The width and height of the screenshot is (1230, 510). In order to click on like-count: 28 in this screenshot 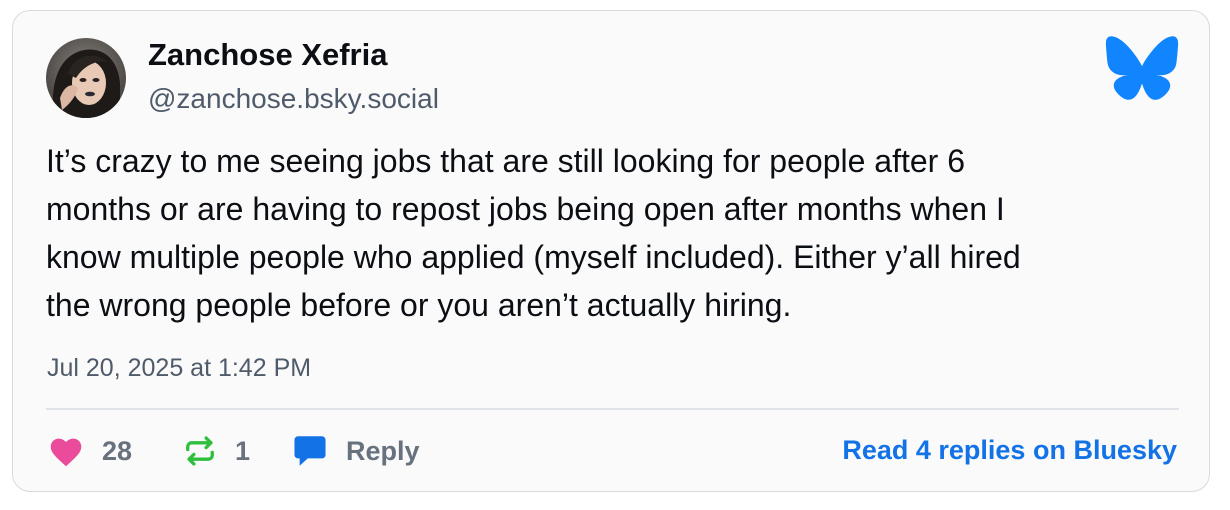, I will do `click(117, 450)`.